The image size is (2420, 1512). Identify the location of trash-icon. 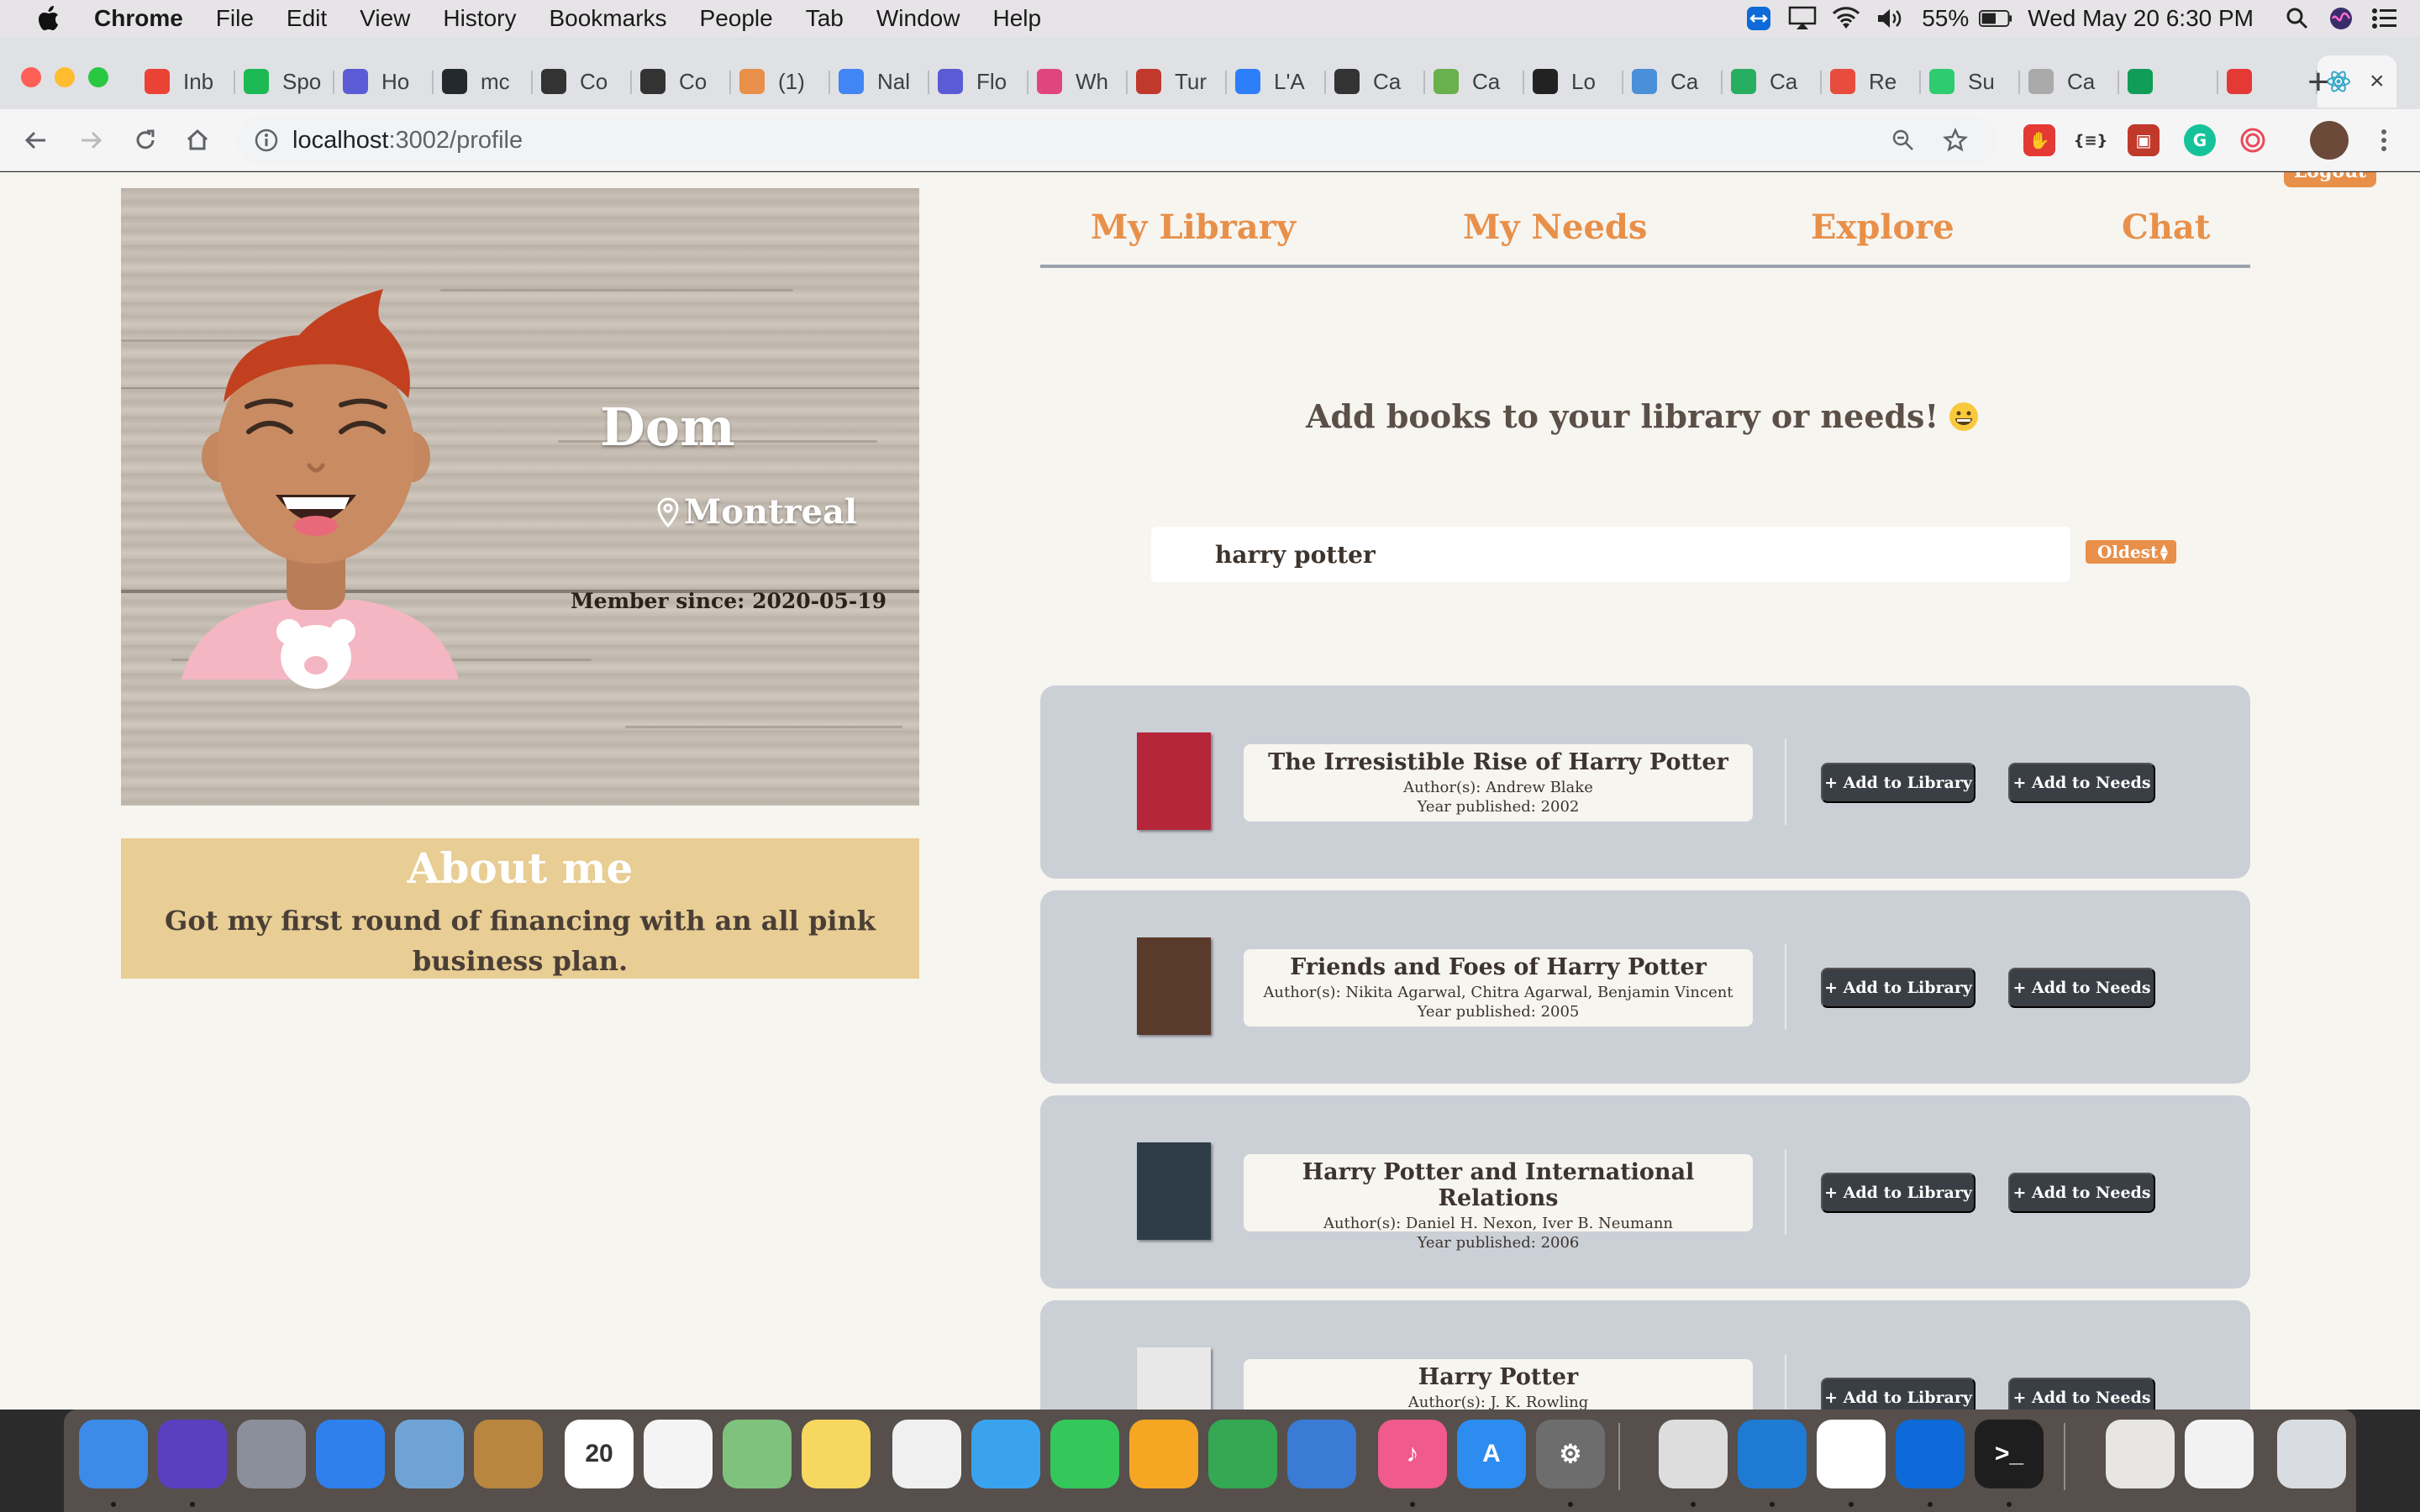
(2311, 1454).